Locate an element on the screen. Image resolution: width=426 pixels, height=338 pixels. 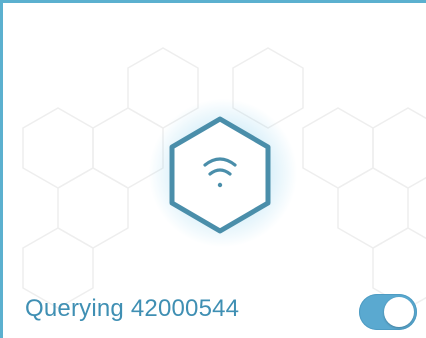
query-toggle is located at coordinates (388, 312).